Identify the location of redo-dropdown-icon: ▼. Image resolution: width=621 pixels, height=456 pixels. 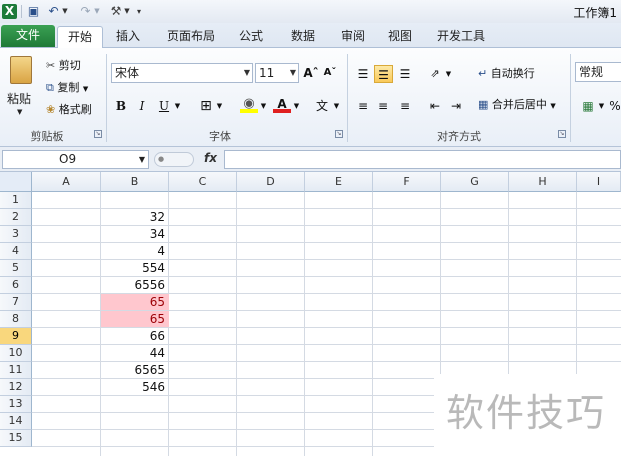
(97, 11).